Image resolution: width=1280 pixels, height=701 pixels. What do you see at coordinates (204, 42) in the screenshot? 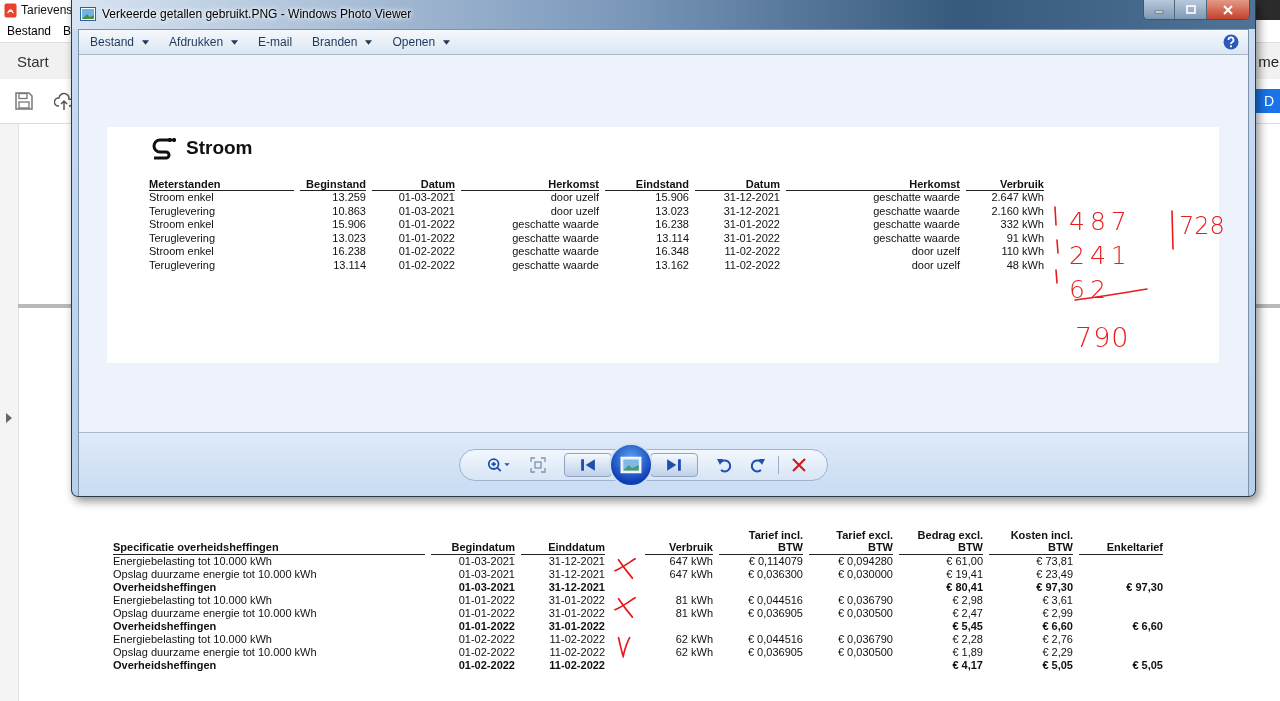
I see `menu-item: Afdrukken` at bounding box center [204, 42].